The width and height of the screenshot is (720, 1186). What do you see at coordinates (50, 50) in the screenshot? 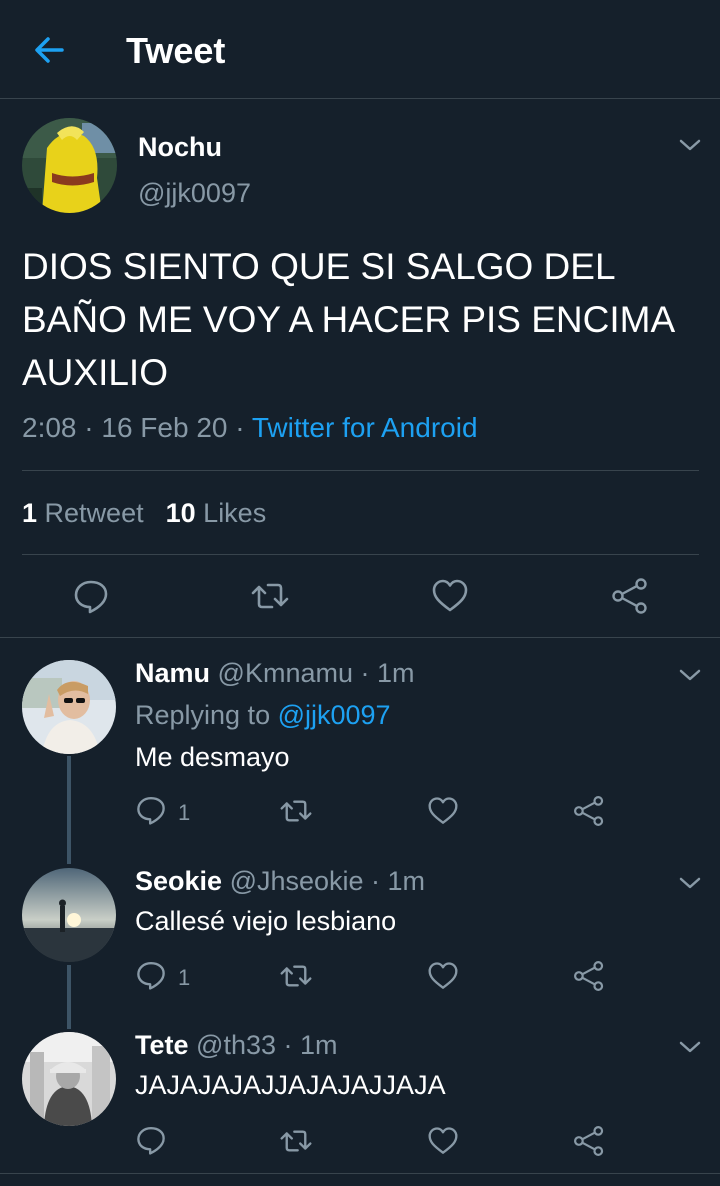
I see `back-arrow-icon` at bounding box center [50, 50].